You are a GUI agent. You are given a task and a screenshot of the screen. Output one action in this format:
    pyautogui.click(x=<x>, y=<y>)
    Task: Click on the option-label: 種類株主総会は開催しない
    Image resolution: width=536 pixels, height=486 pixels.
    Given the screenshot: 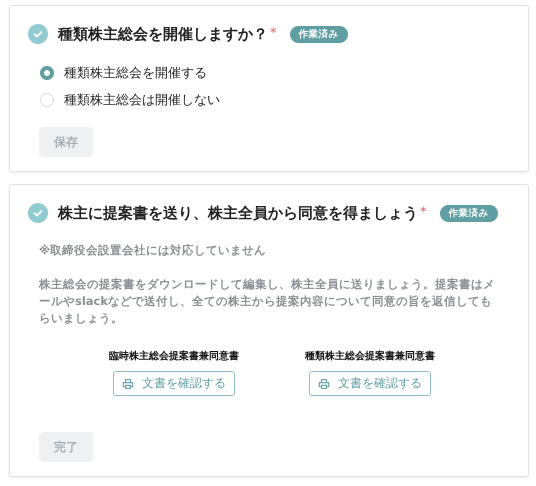 What is the action you would take?
    pyautogui.click(x=142, y=100)
    